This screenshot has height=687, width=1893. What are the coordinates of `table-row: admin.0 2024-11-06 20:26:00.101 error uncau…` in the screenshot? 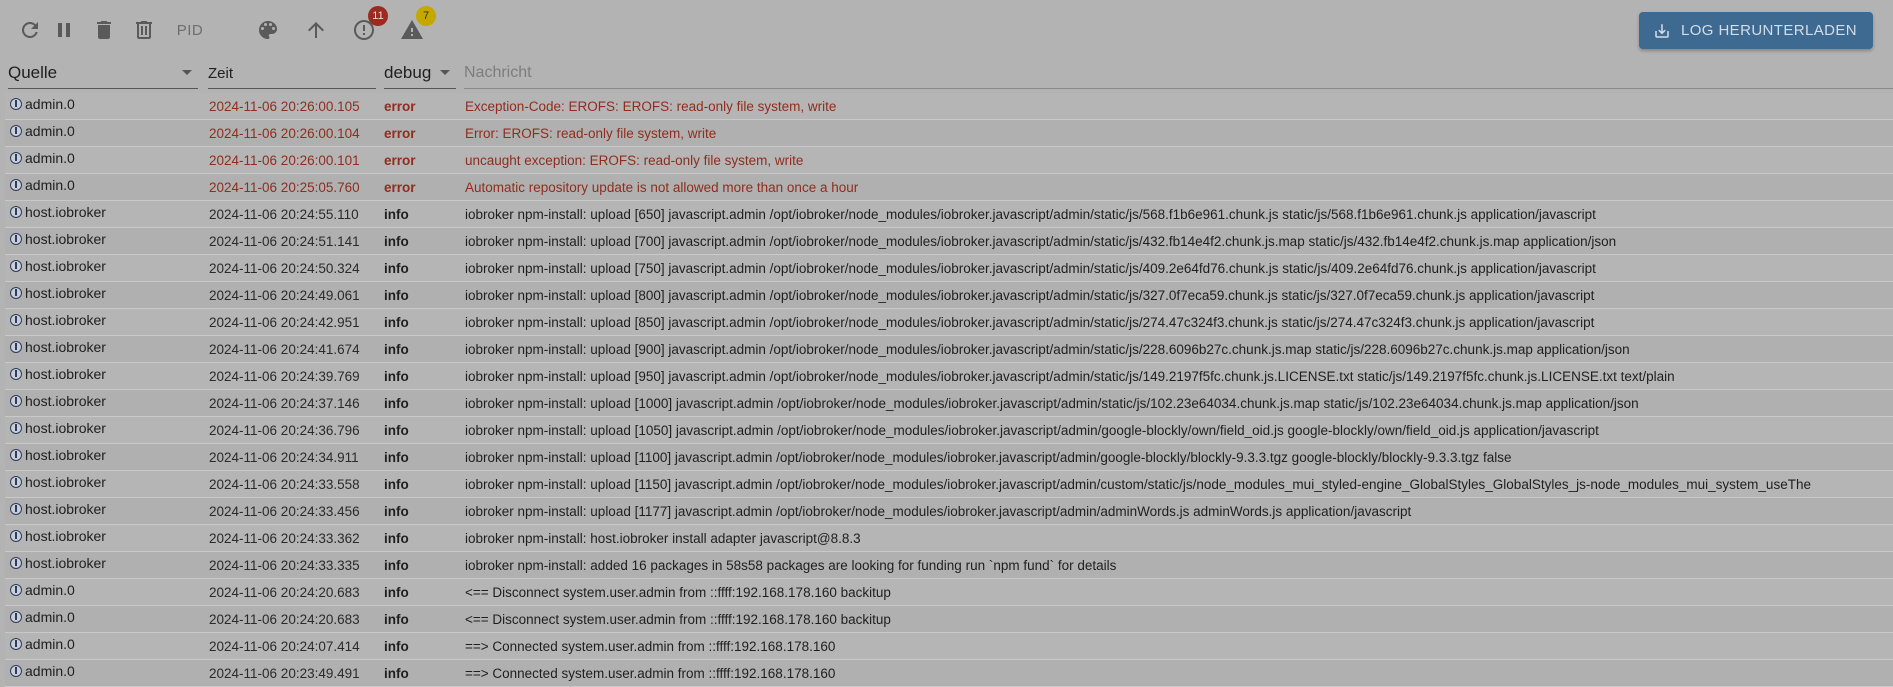 It's located at (949, 160).